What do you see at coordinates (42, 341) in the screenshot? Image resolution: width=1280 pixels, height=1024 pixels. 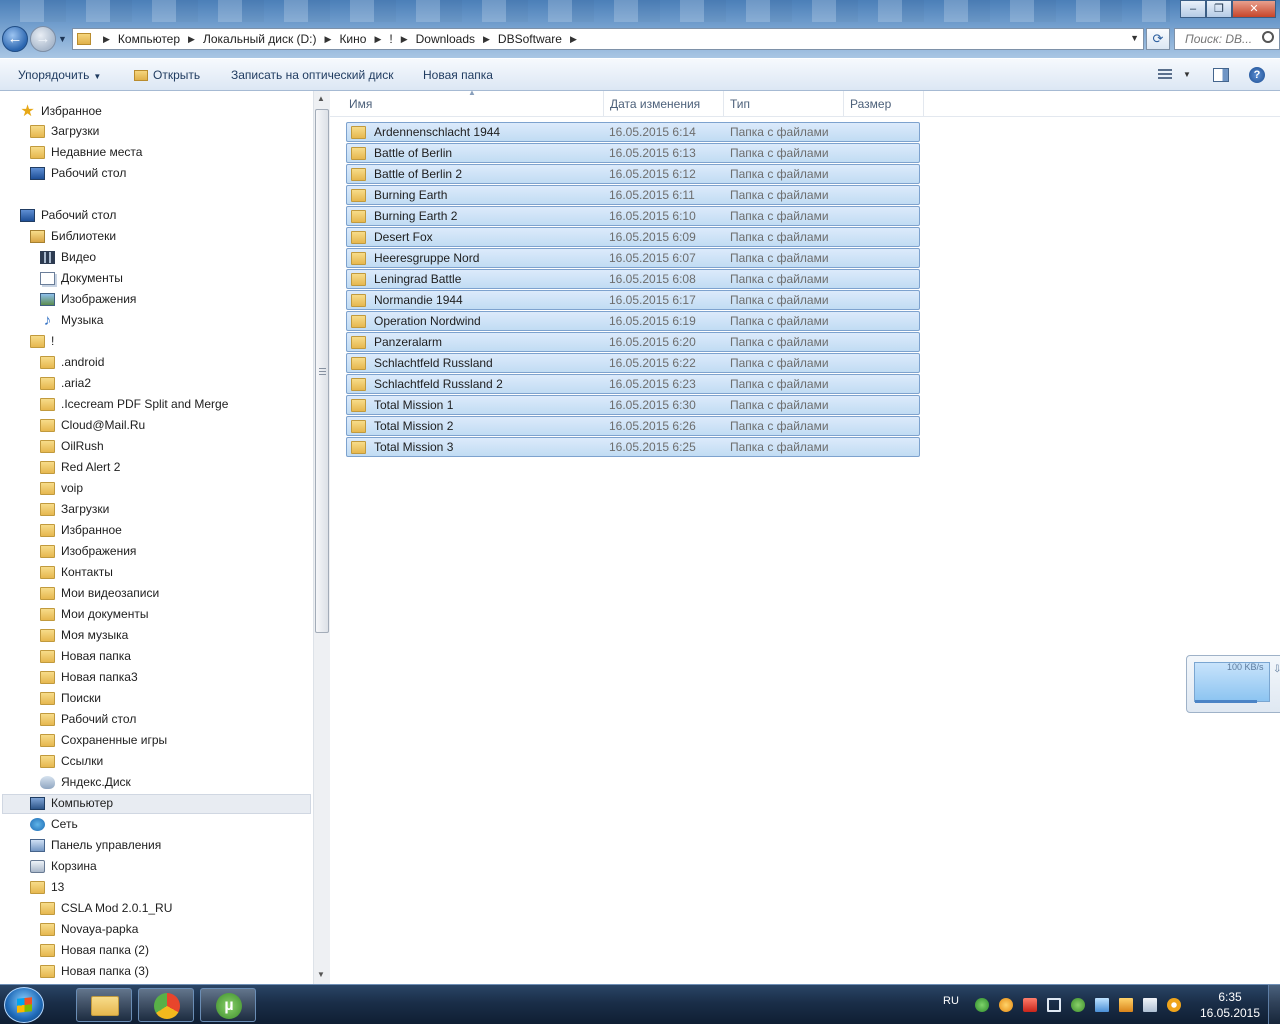 I see `nav-item: !` at bounding box center [42, 341].